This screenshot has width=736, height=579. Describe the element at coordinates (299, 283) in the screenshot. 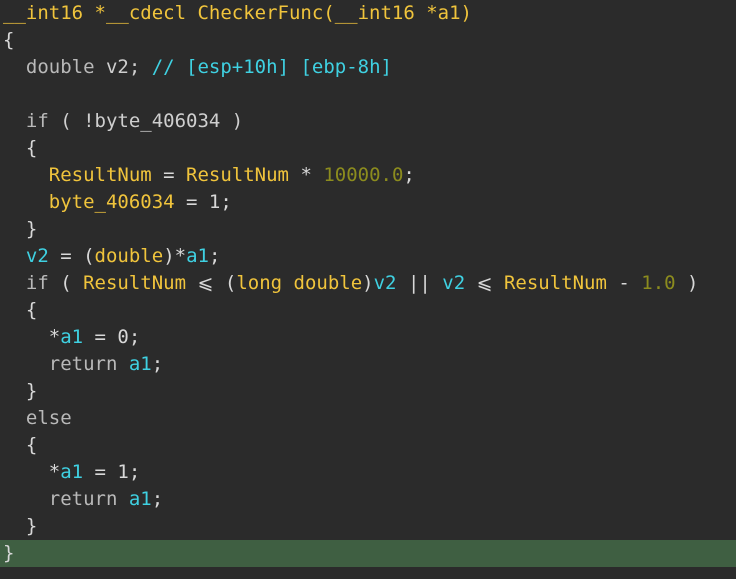

I see `code-token: long double` at that location.